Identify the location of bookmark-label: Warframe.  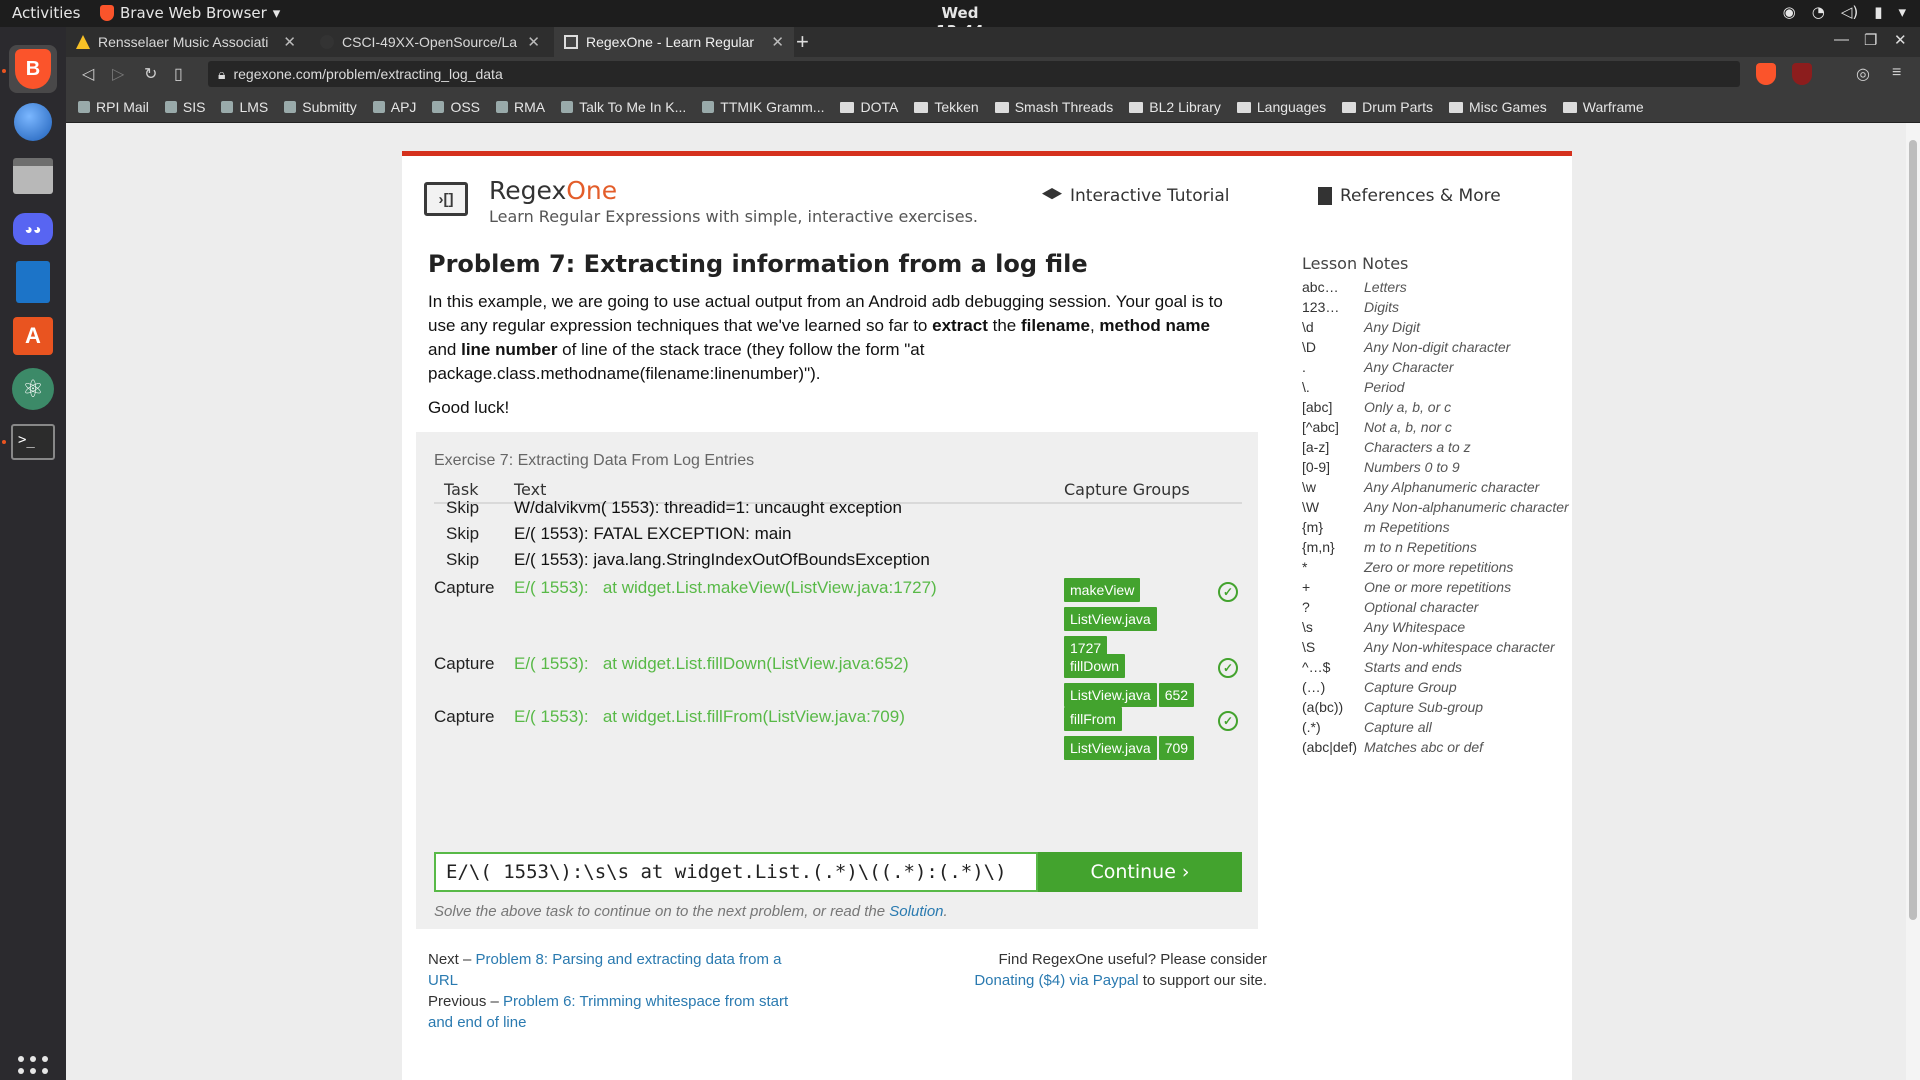
(1613, 107).